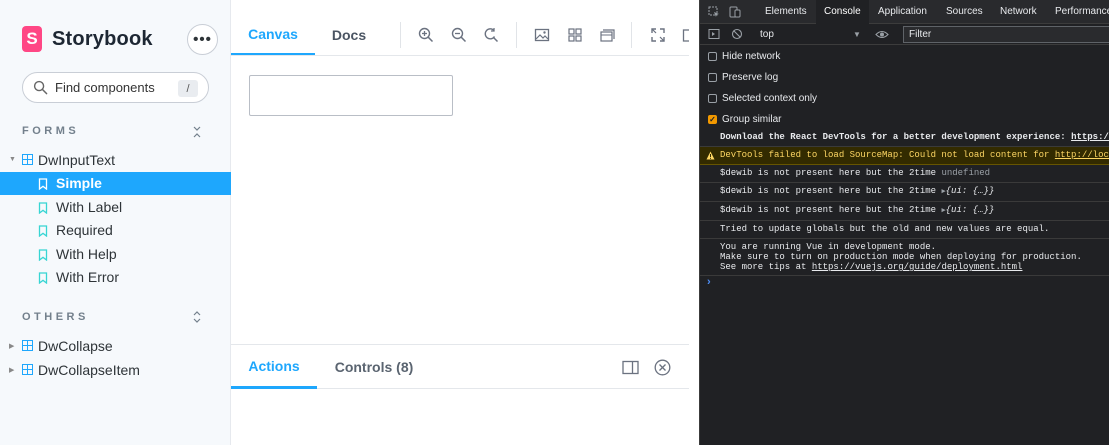 Image resolution: width=1109 pixels, height=445 pixels. I want to click on story-with-help: With Help, so click(115, 254).